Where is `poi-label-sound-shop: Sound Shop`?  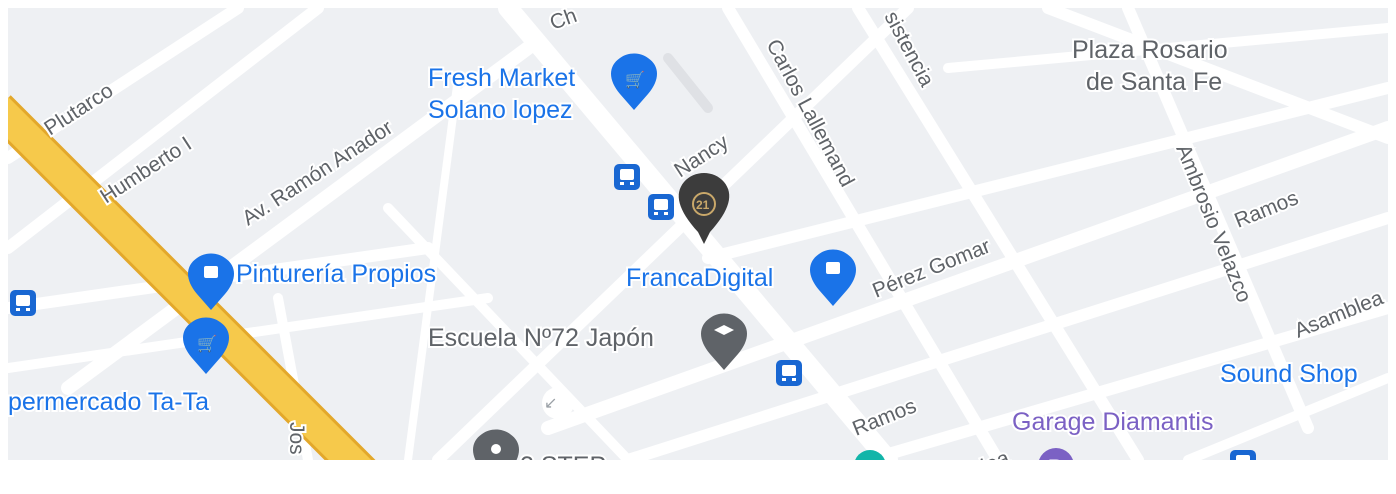
poi-label-sound-shop: Sound Shop is located at coordinates (1289, 374).